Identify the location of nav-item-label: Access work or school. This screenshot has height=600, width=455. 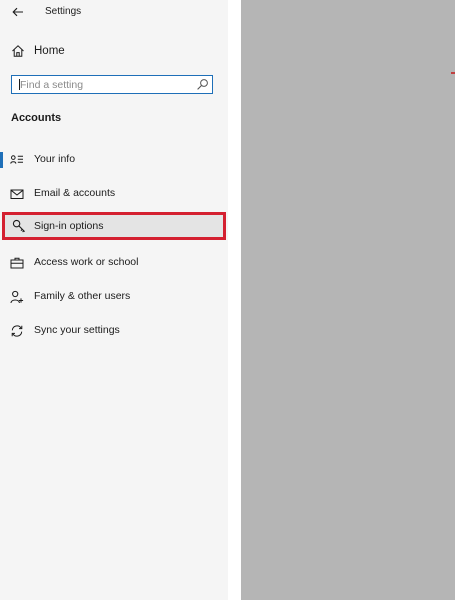
(86, 262).